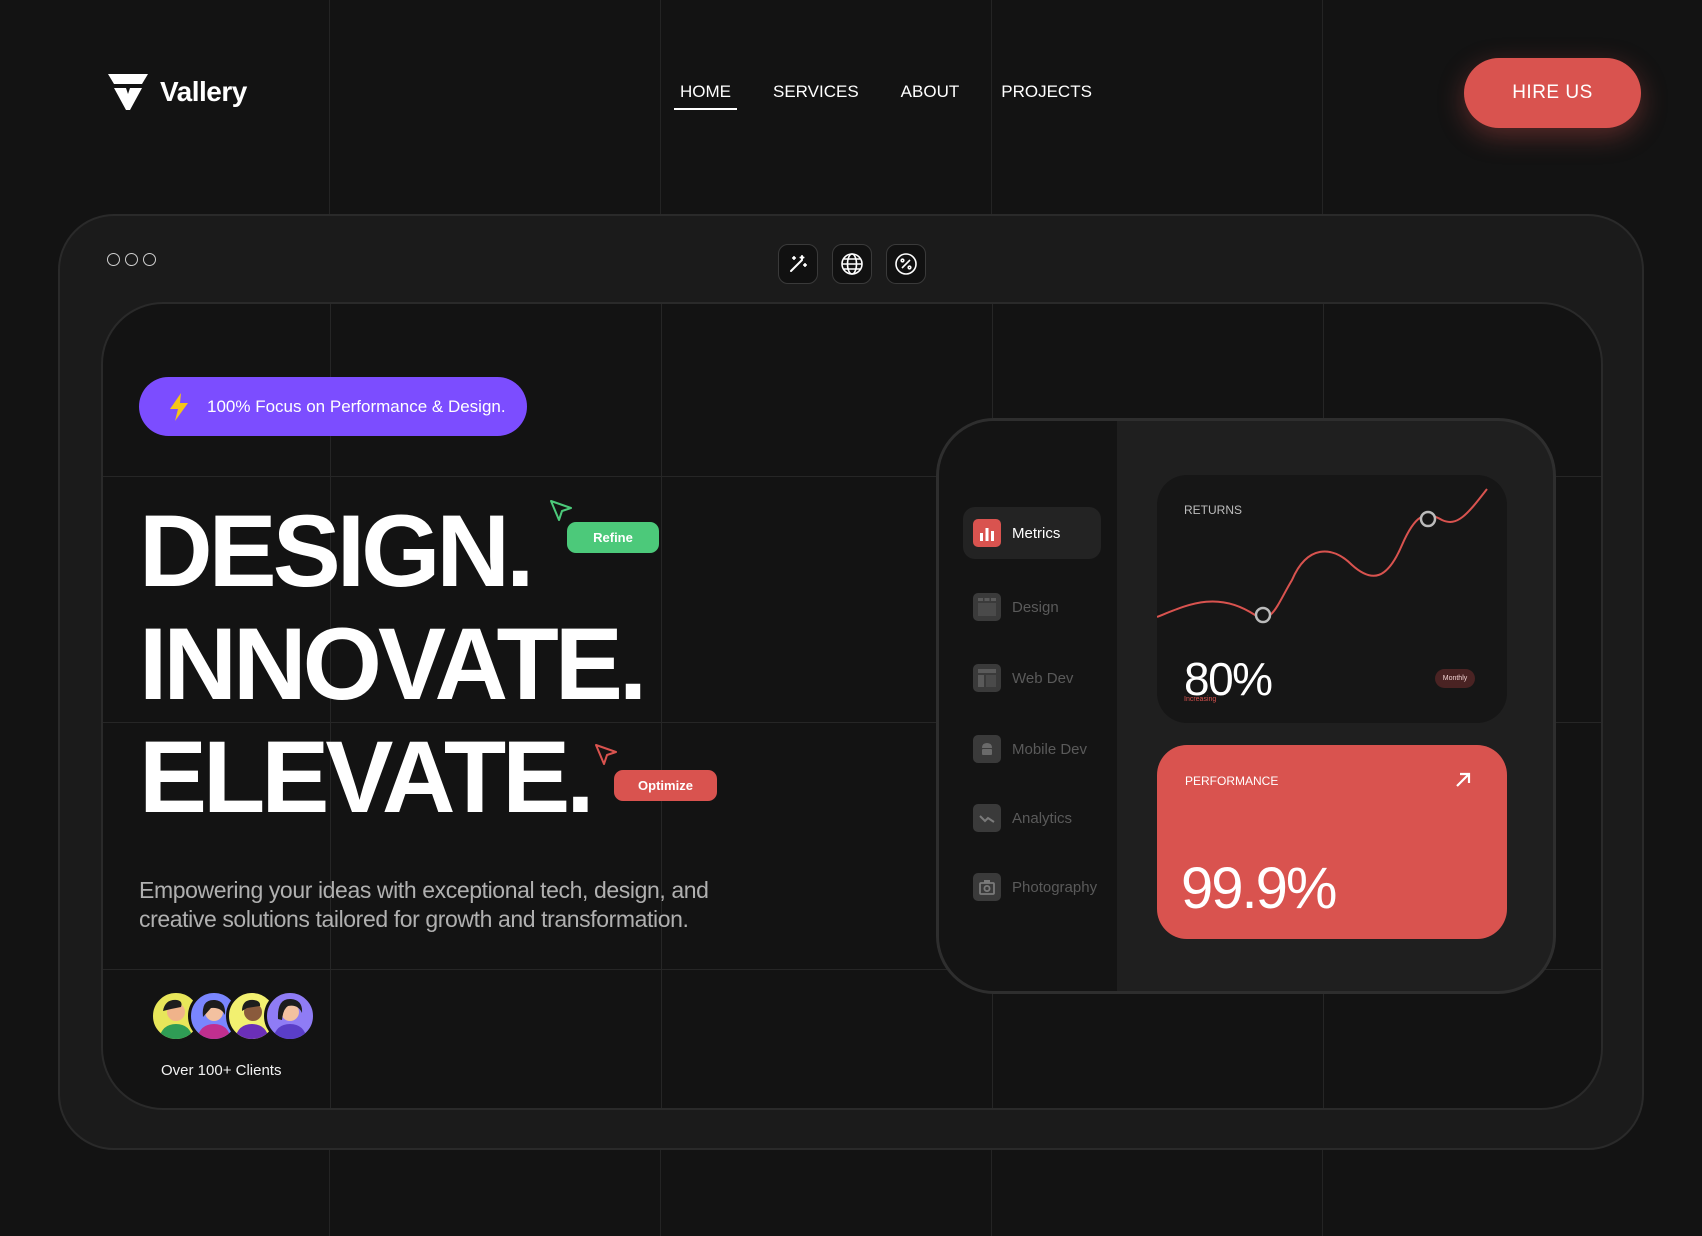 The height and width of the screenshot is (1236, 1702). What do you see at coordinates (1332, 599) in the screenshot?
I see `returns-card: RETURNS Increasing 80% Monthly` at bounding box center [1332, 599].